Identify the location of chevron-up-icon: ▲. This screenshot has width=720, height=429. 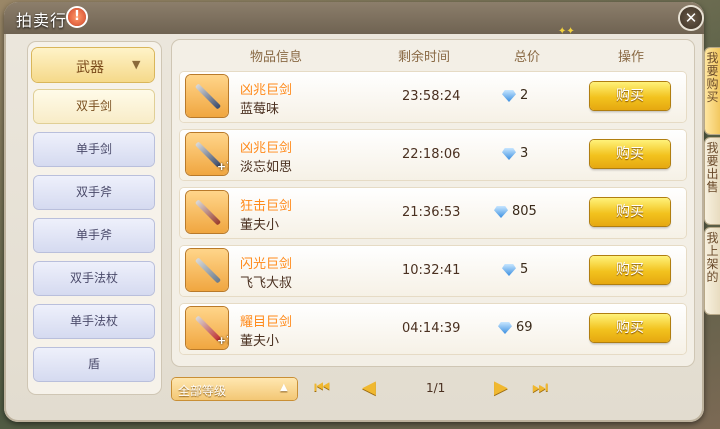
(284, 387).